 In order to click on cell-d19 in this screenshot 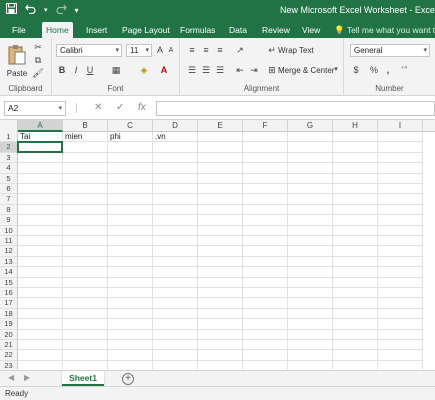, I will do `click(175, 324)`.